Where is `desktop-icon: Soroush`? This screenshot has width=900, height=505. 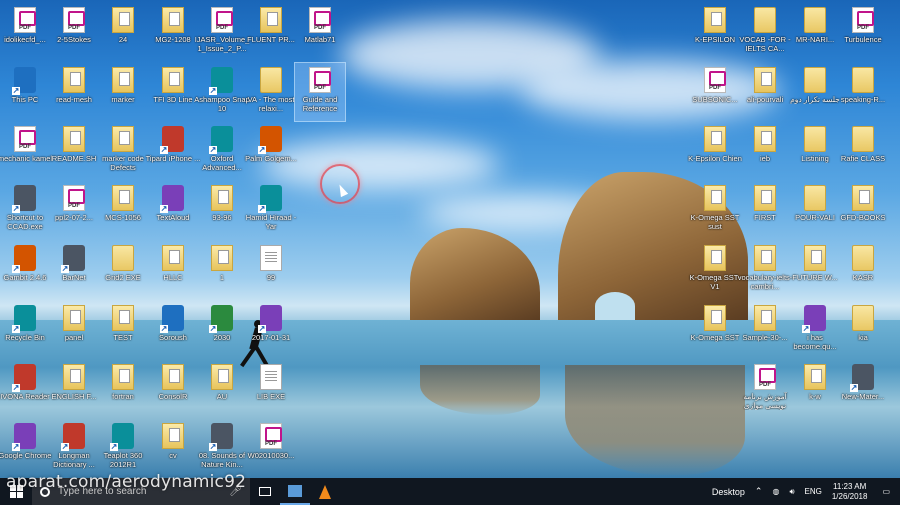 desktop-icon: Soroush is located at coordinates (173, 330).